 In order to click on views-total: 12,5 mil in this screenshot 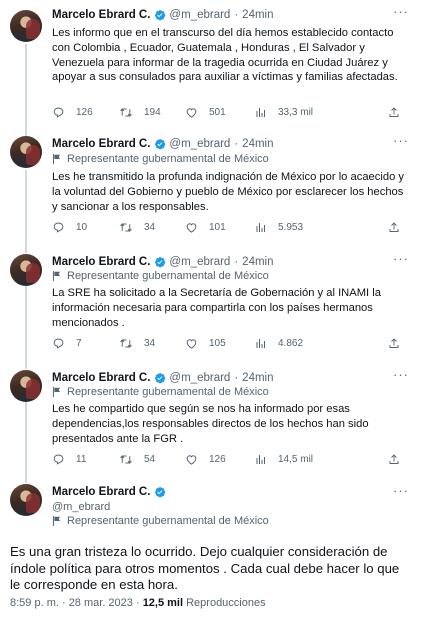, I will do `click(163, 603)`.